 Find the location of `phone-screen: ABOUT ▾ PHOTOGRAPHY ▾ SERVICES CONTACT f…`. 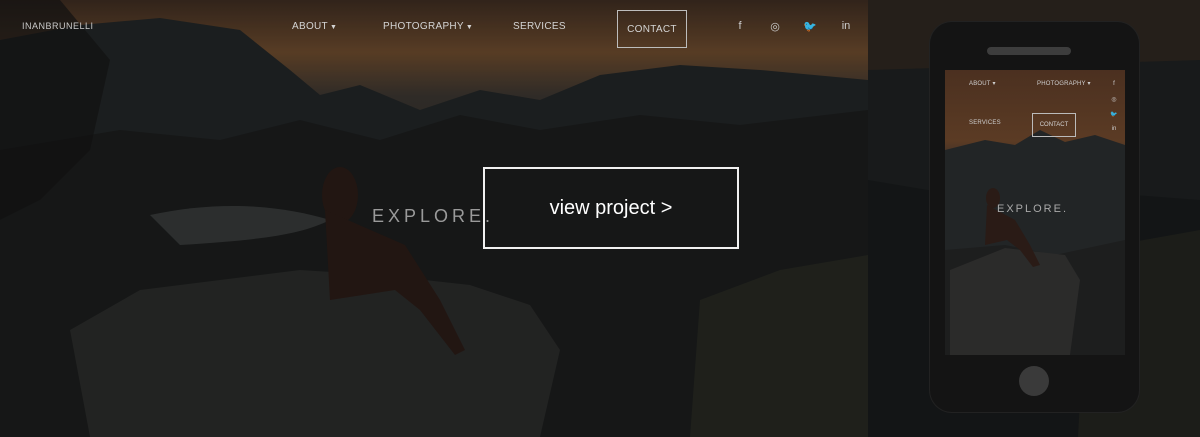

phone-screen: ABOUT ▾ PHOTOGRAPHY ▾ SERVICES CONTACT f… is located at coordinates (1035, 212).